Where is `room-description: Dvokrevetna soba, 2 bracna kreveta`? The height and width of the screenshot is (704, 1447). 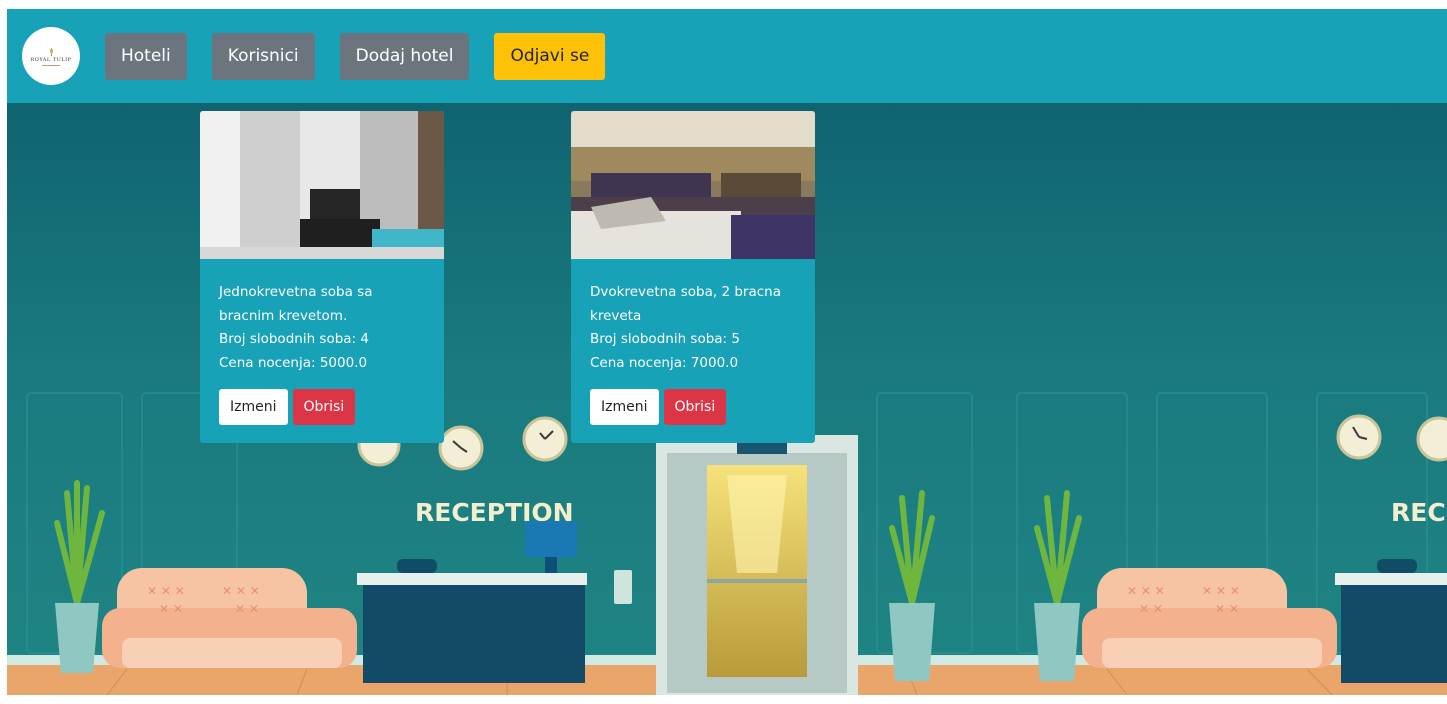
room-description: Dvokrevetna soba, 2 bracna kreveta is located at coordinates (685, 304).